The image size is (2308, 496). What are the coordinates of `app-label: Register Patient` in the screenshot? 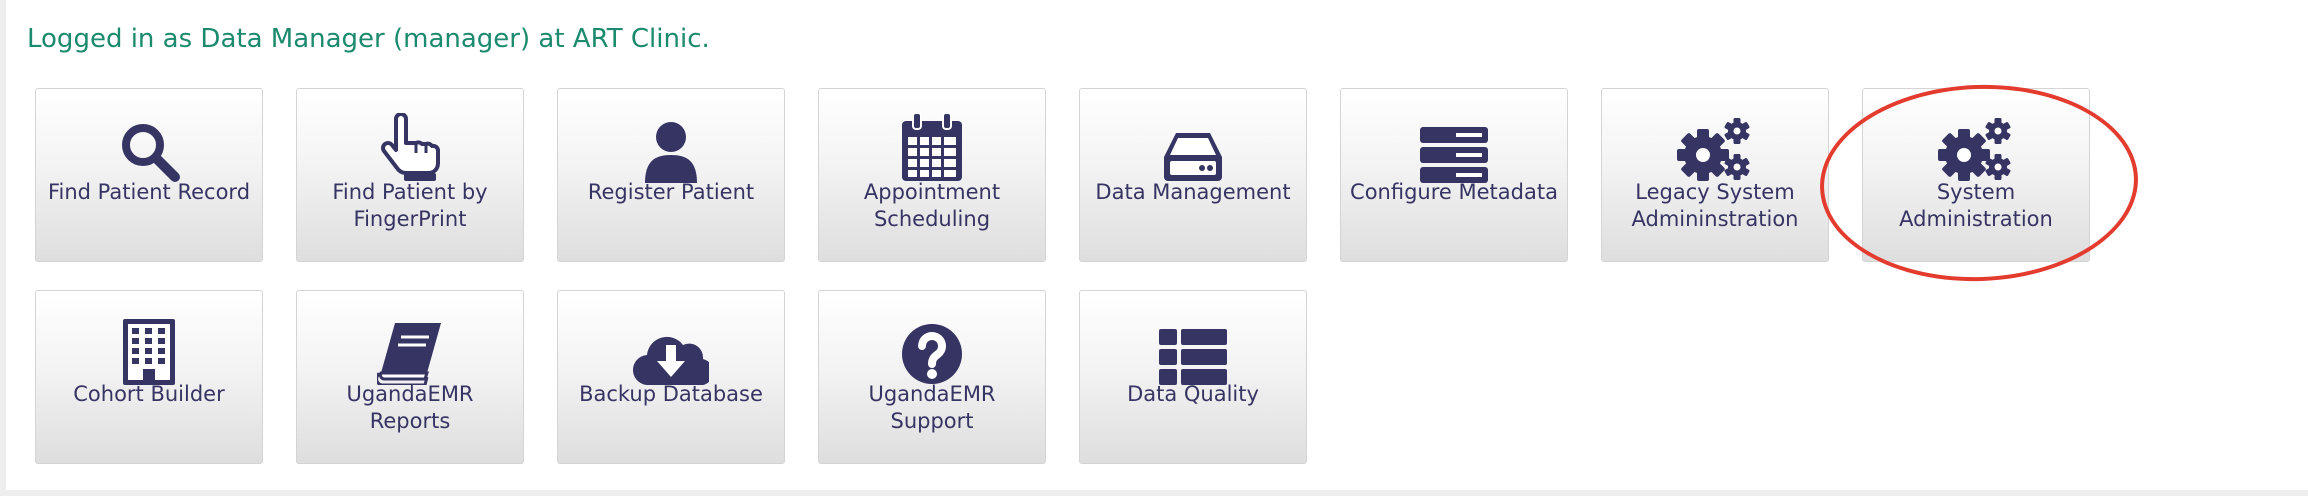 It's located at (671, 192).